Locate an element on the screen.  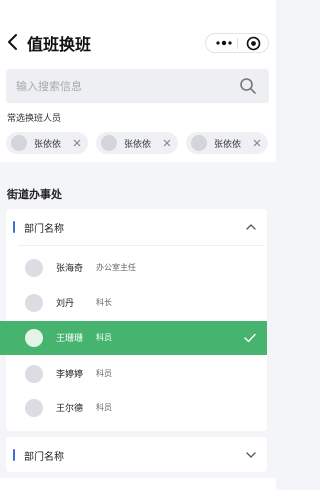
search-icon is located at coordinates (248, 86).